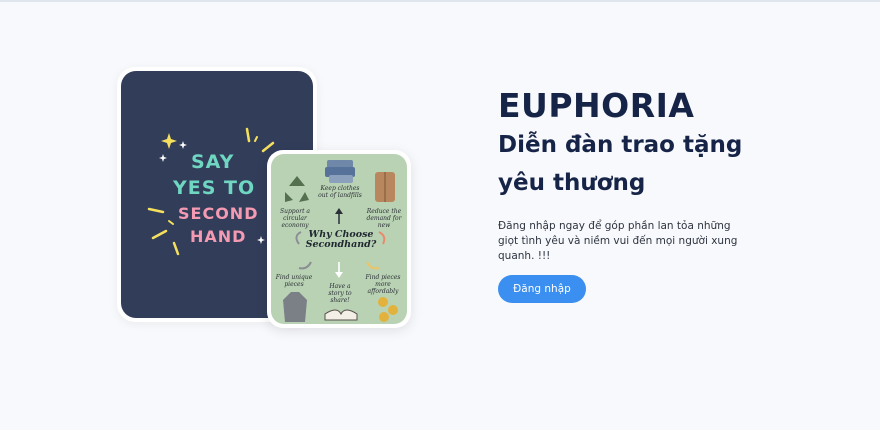 The height and width of the screenshot is (430, 880). I want to click on book-icon, so click(341, 315).